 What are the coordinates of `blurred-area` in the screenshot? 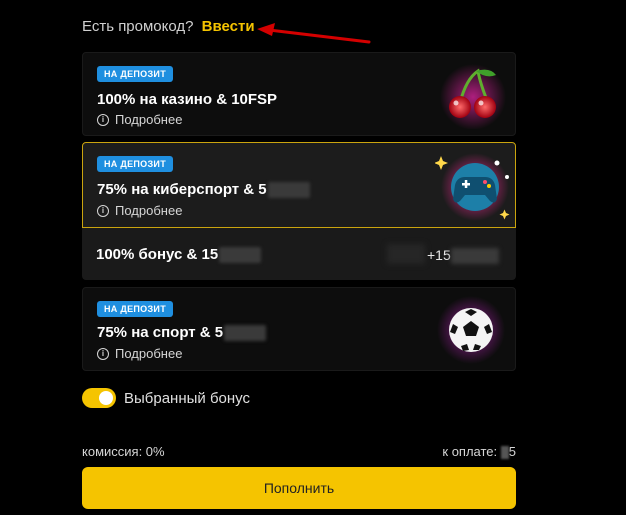 It's located at (406, 254).